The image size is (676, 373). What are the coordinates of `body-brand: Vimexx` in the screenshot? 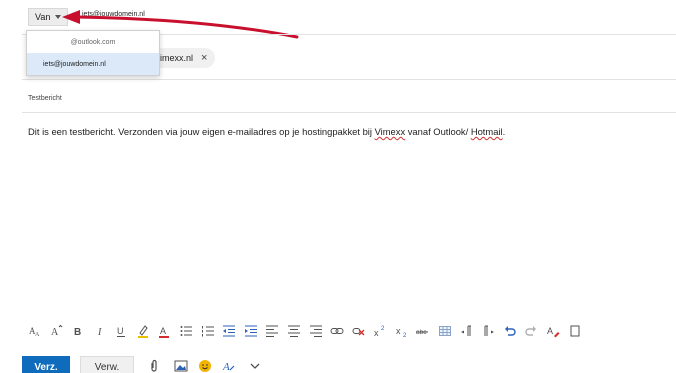 It's located at (390, 131).